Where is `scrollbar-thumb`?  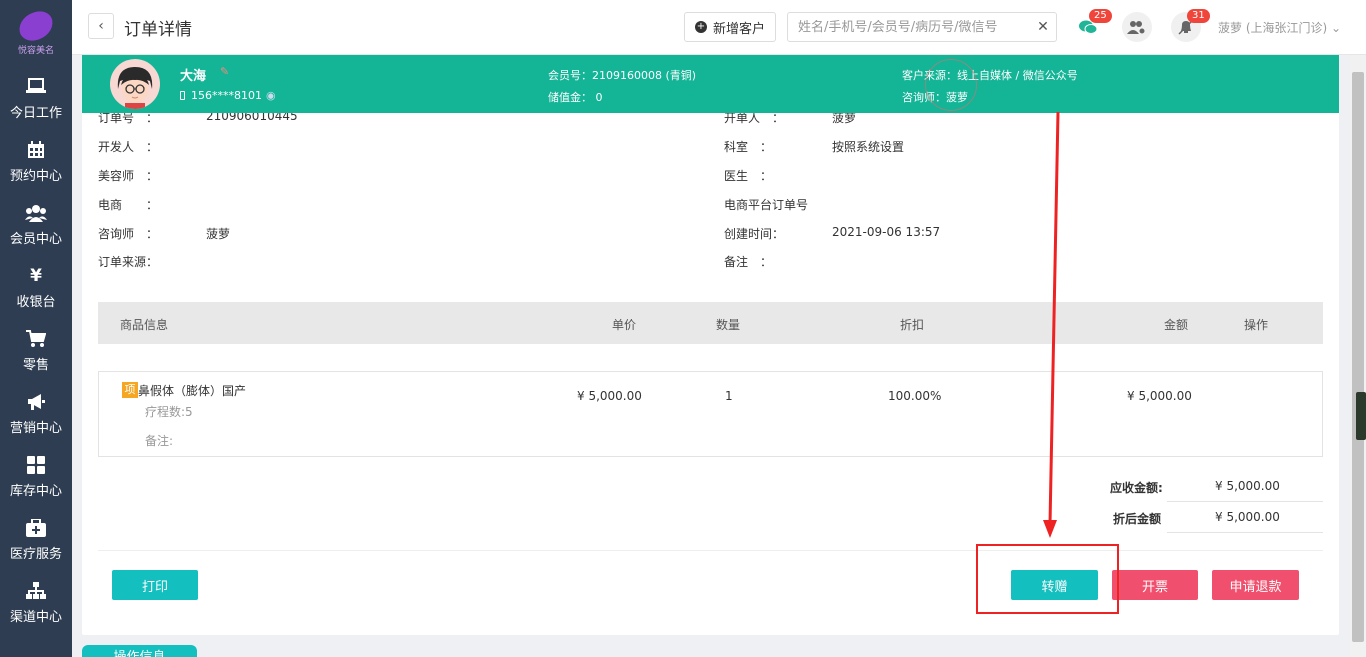
scrollbar-thumb is located at coordinates (1358, 357).